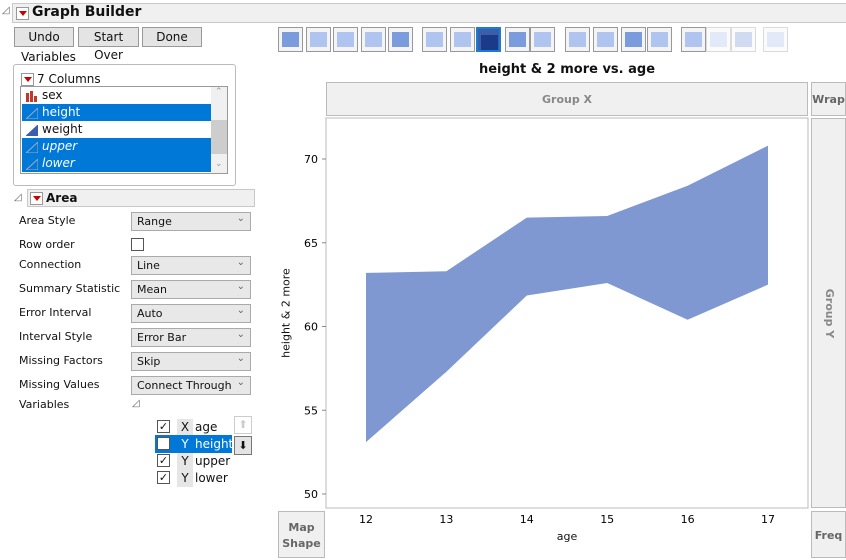 Image resolution: width=846 pixels, height=560 pixels. Describe the element at coordinates (446, 519) in the screenshot. I see `x-tick-label: 13` at that location.